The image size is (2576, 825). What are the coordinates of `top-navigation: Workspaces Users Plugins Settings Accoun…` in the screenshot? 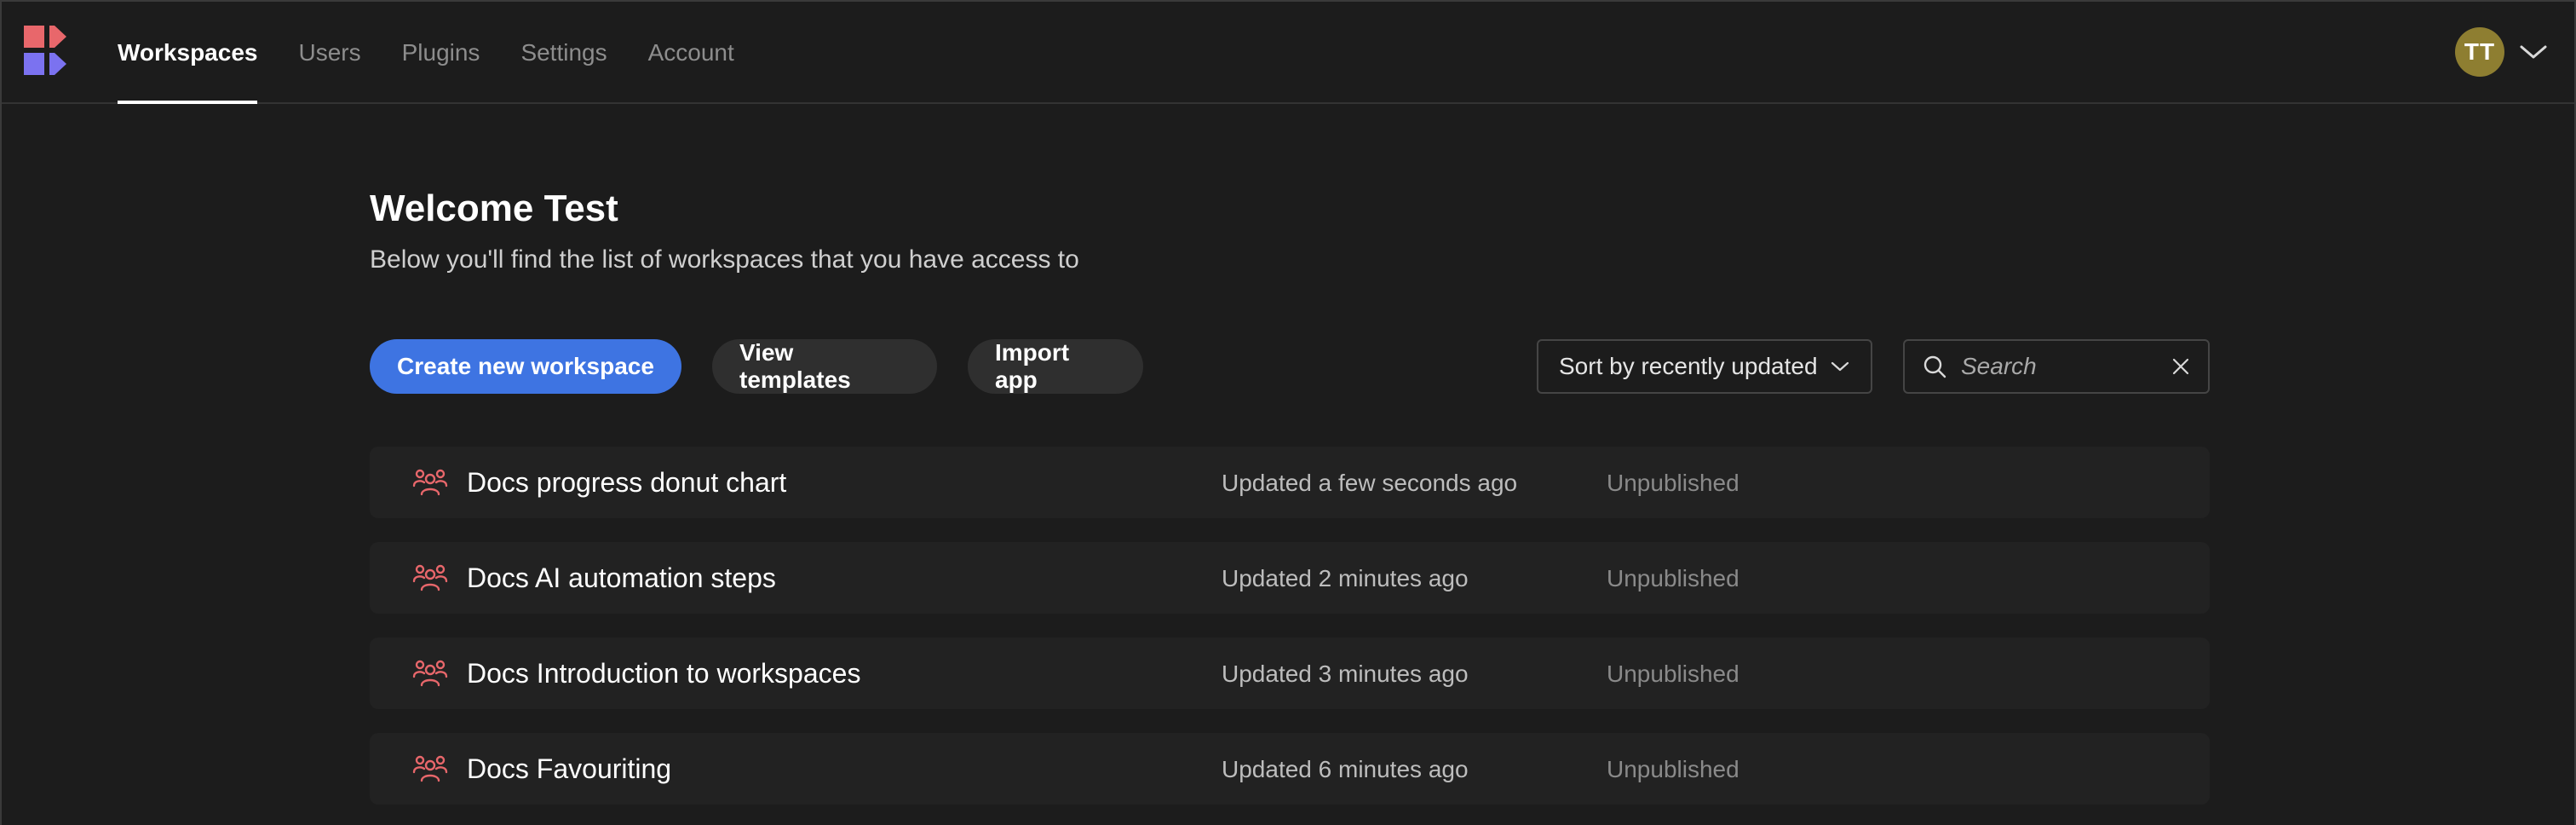 It's located at (1288, 53).